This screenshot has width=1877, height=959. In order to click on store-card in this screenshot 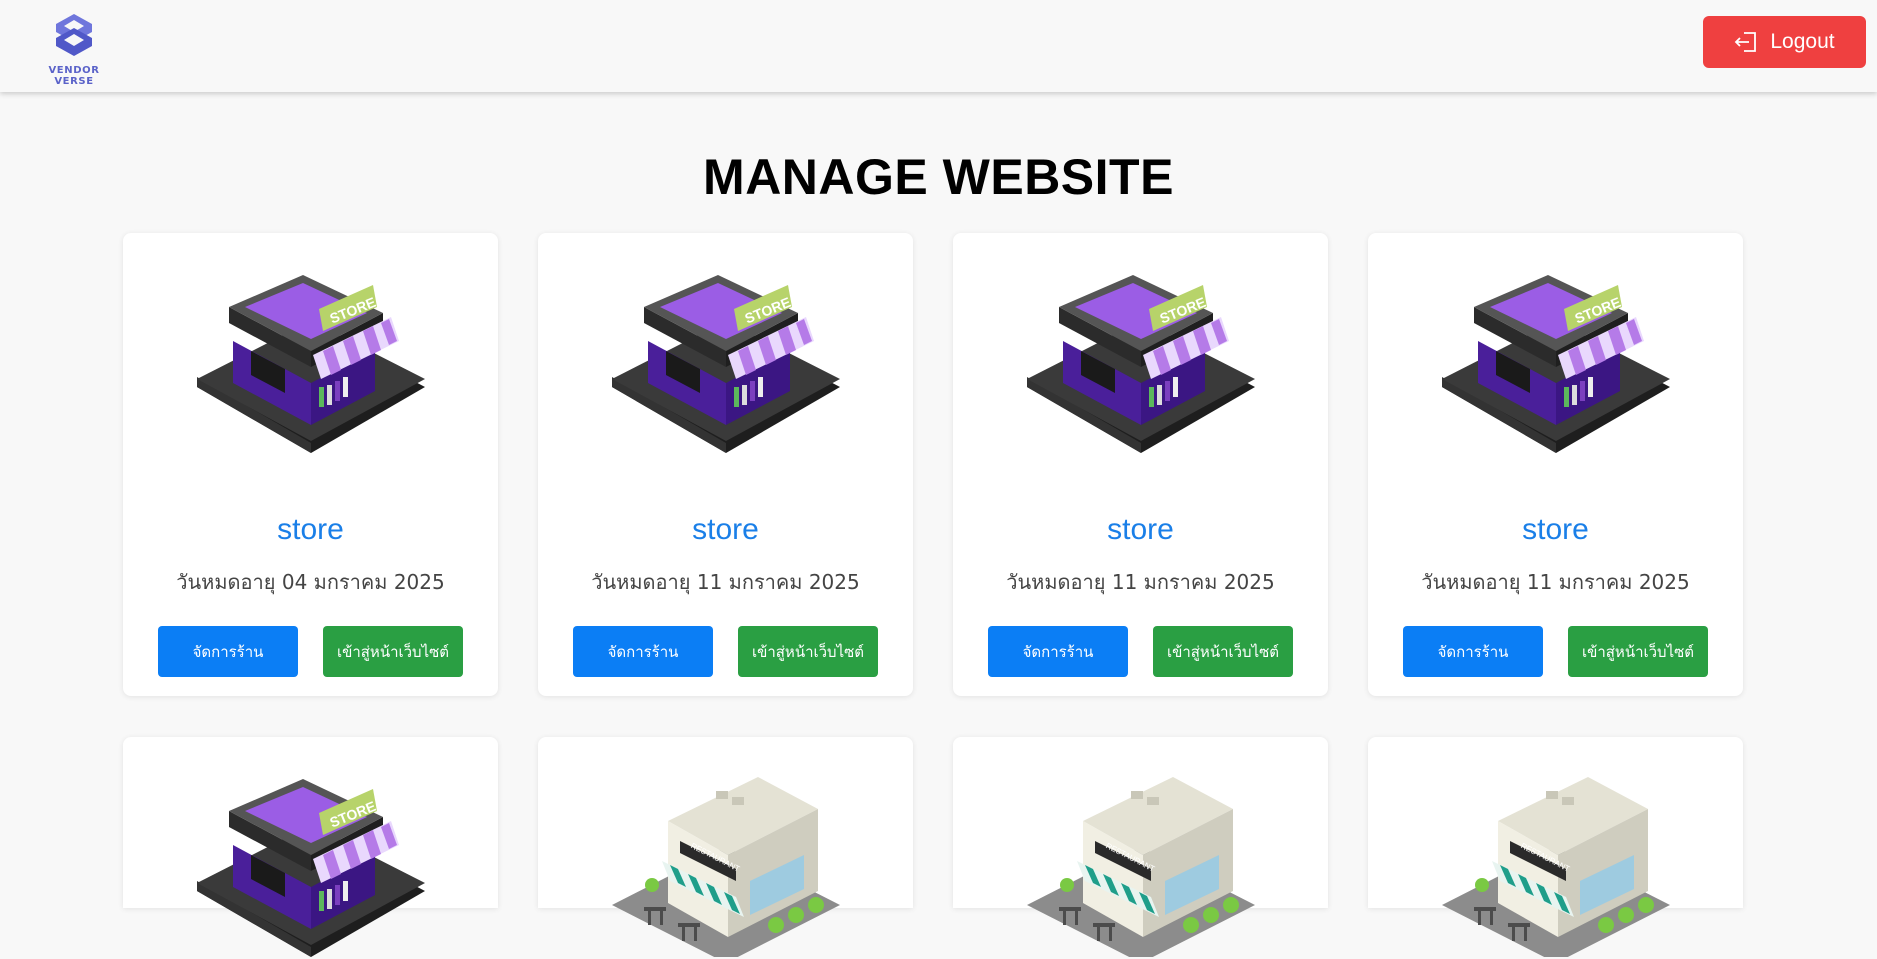, I will do `click(310, 822)`.